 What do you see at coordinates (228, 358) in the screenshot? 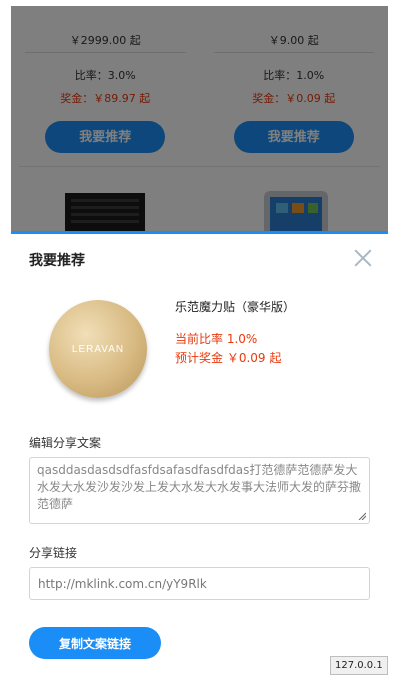
I see `estimated-bonus: 预计奖金 ￥0.09 起` at bounding box center [228, 358].